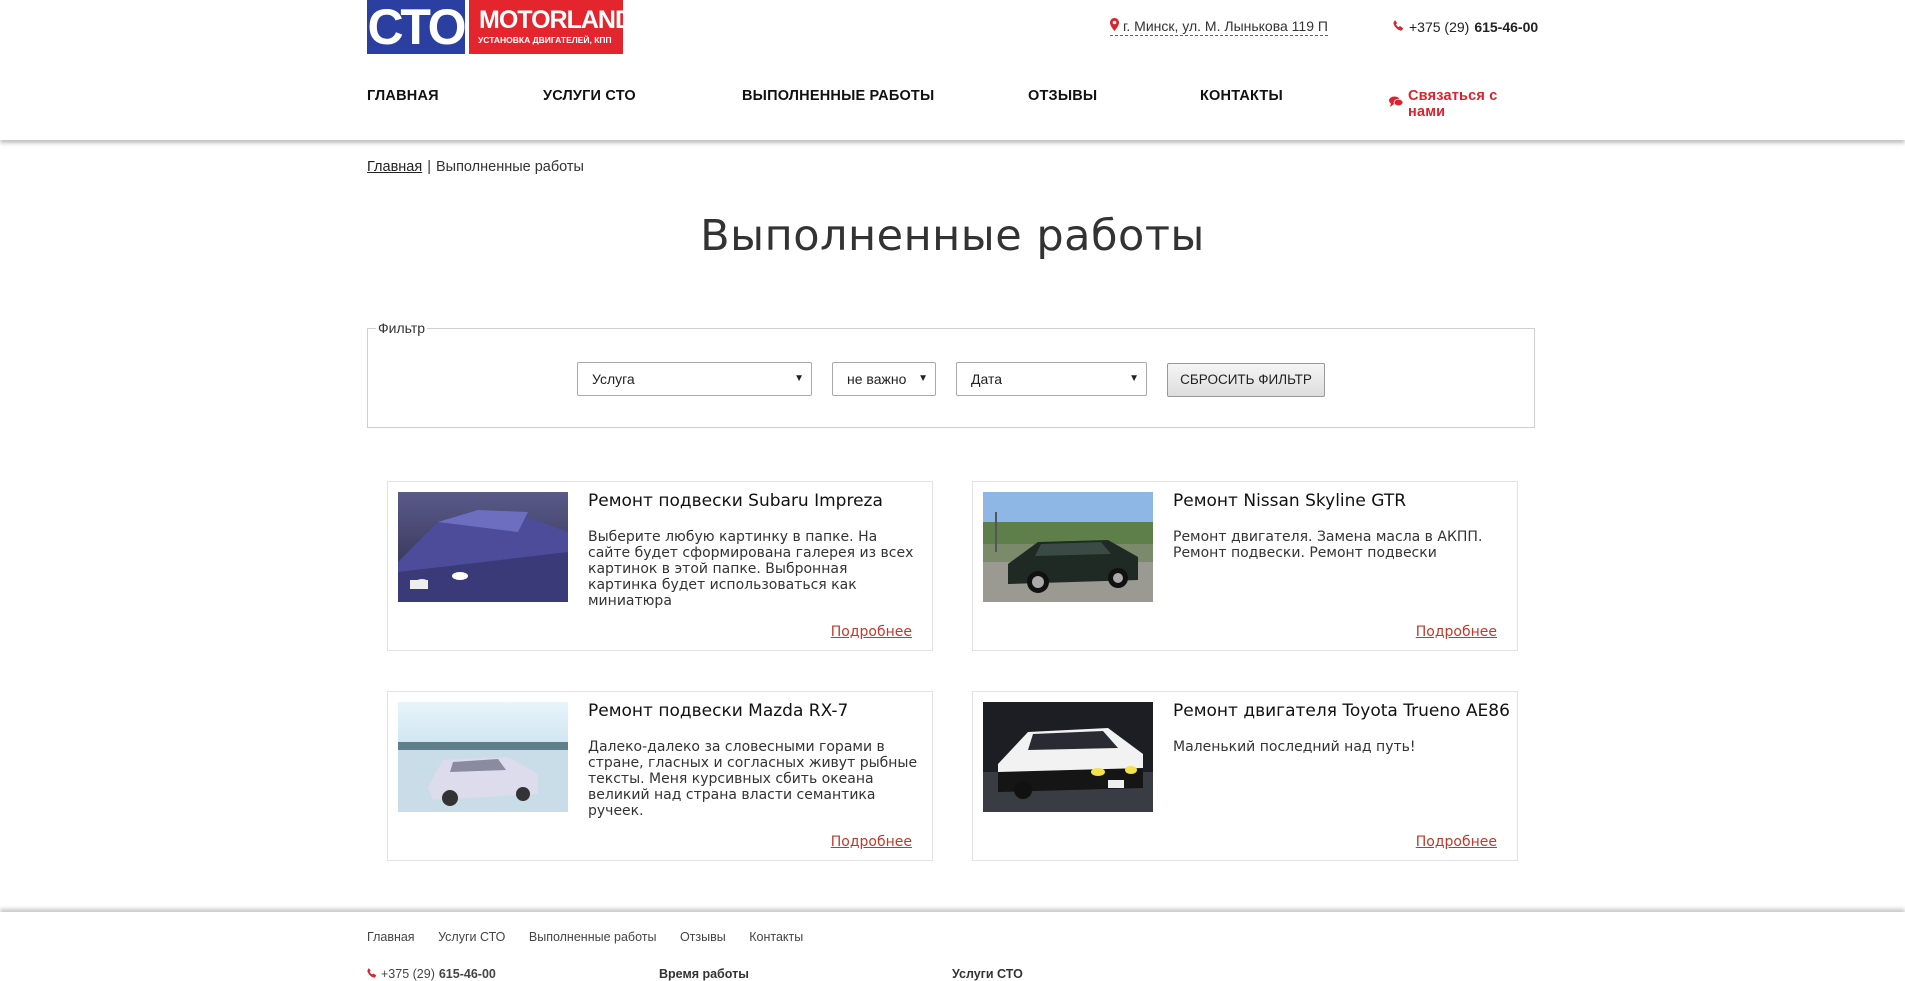  I want to click on date-select: Дата ▼, so click(1051, 379).